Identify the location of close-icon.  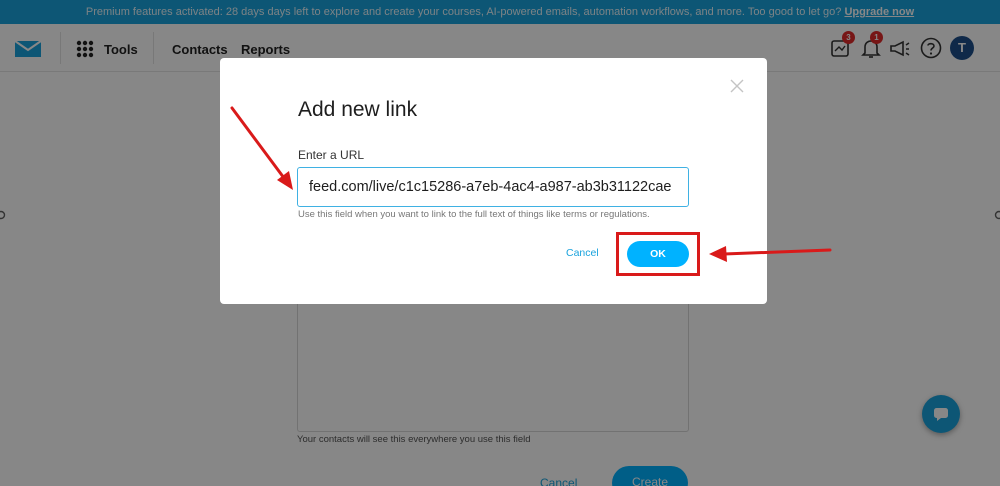
(737, 86).